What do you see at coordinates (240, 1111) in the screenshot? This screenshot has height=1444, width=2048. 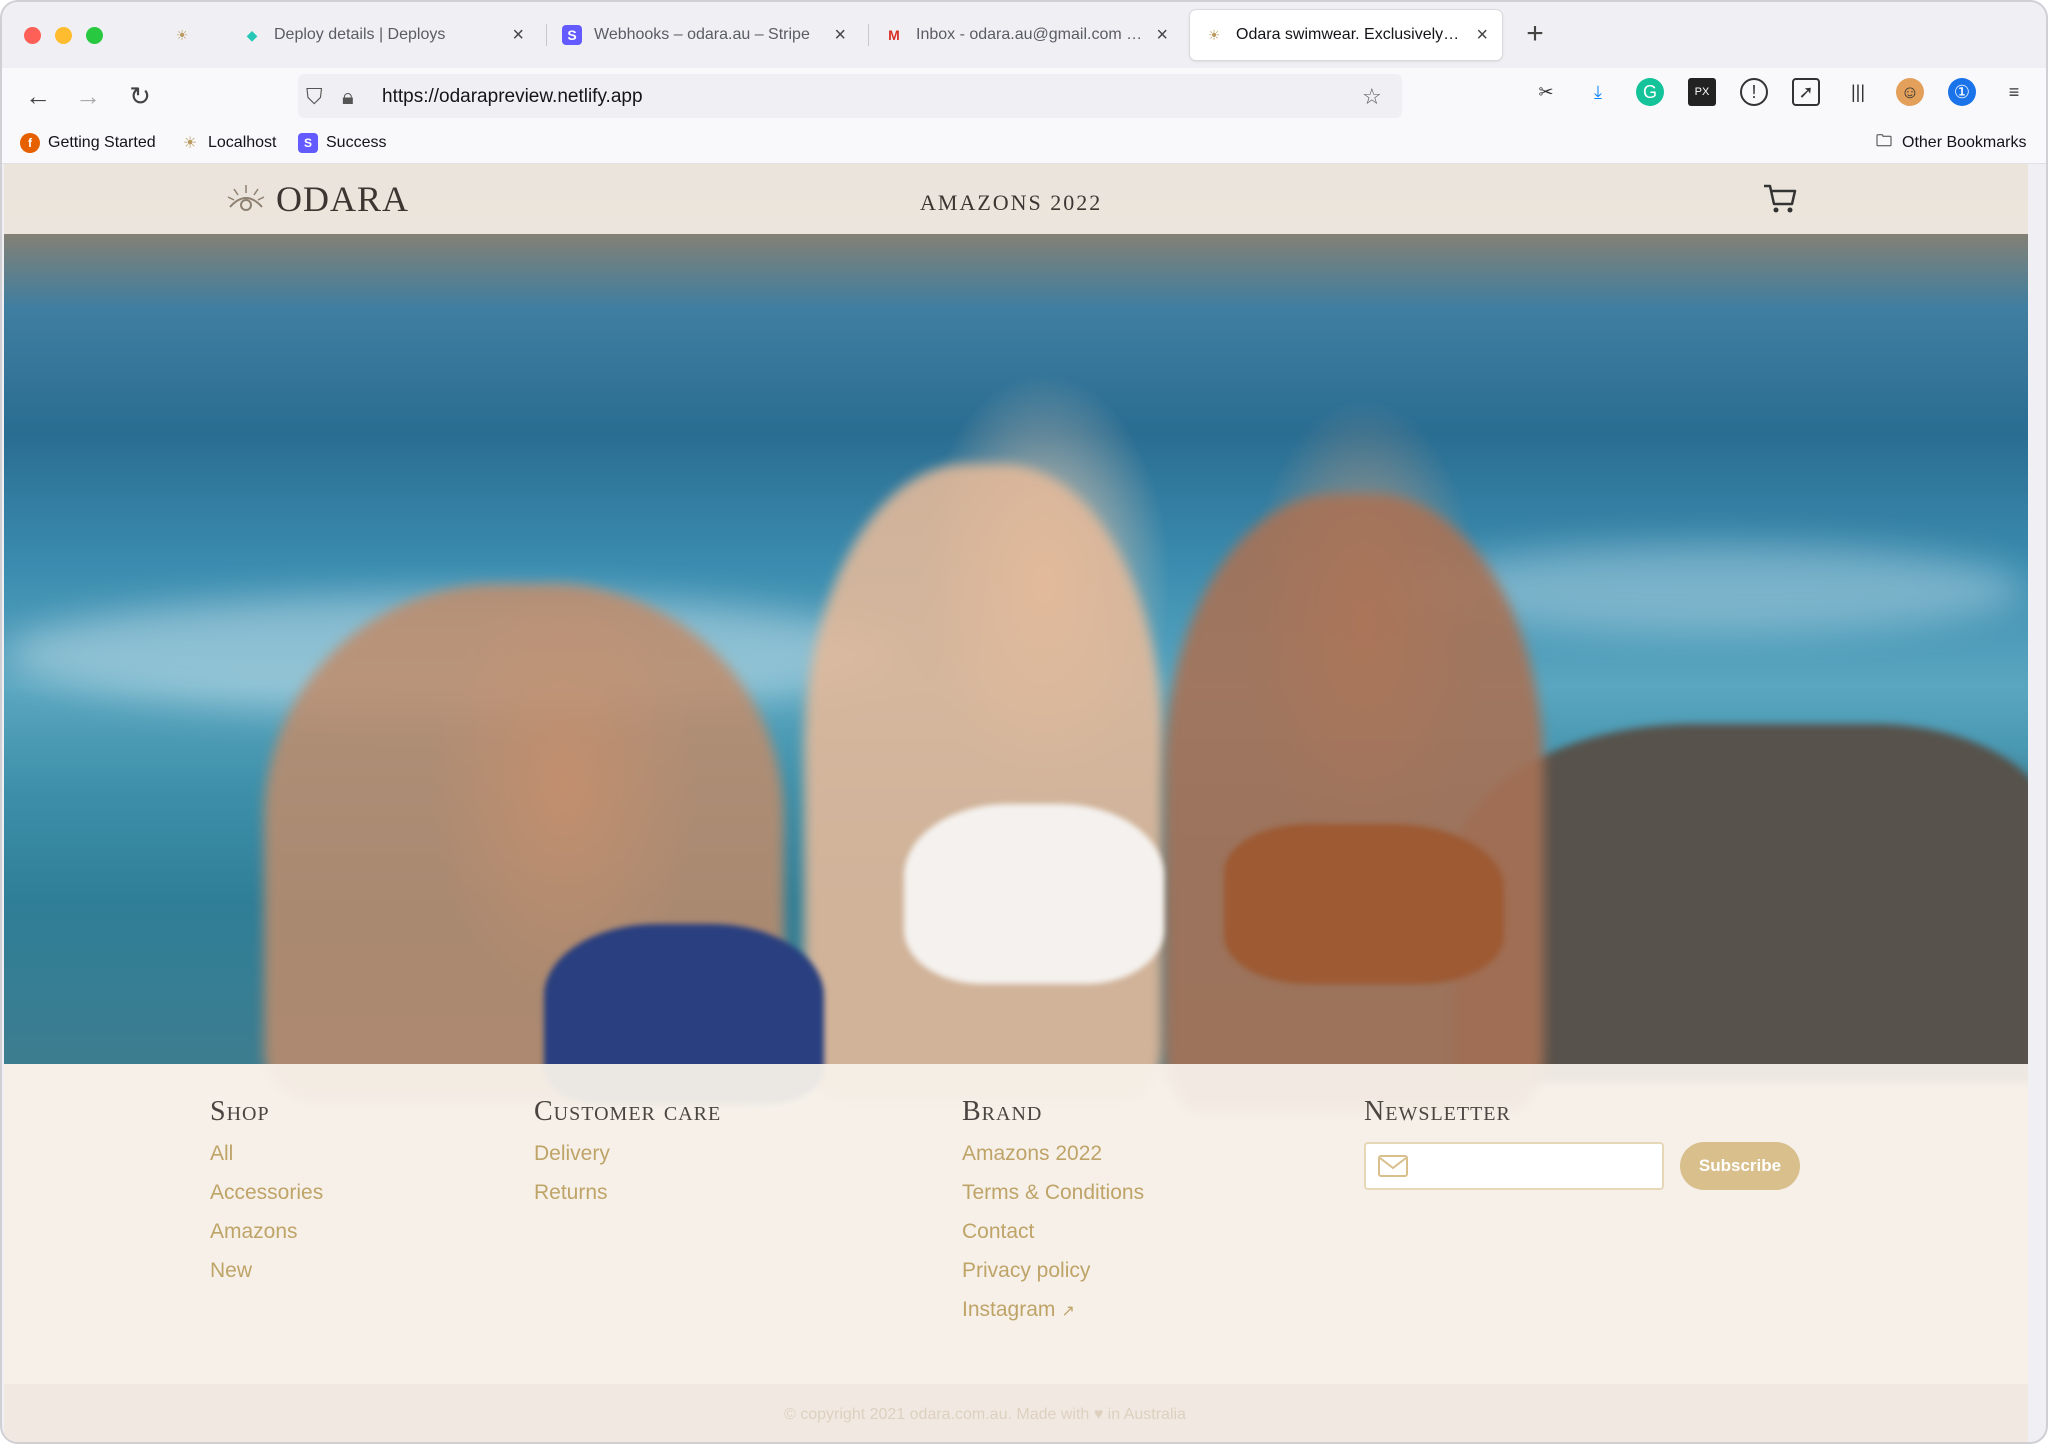 I see `footer-shop-title: Shop` at bounding box center [240, 1111].